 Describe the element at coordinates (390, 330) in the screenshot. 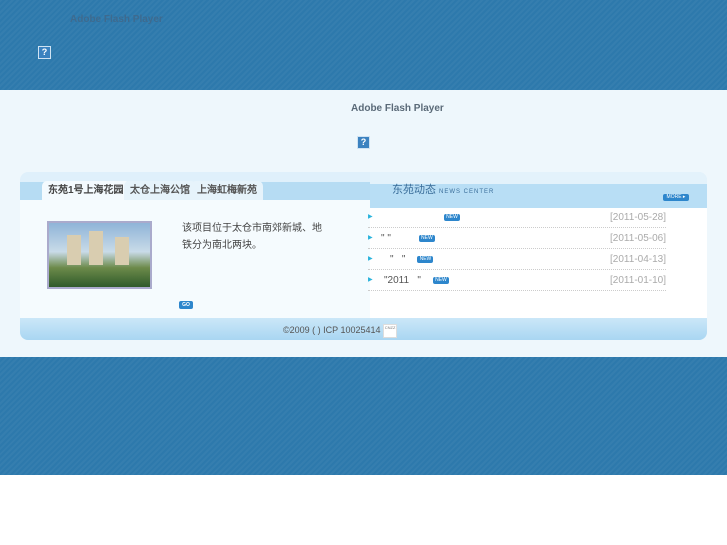

I see `stats-icon: CNZZ` at that location.